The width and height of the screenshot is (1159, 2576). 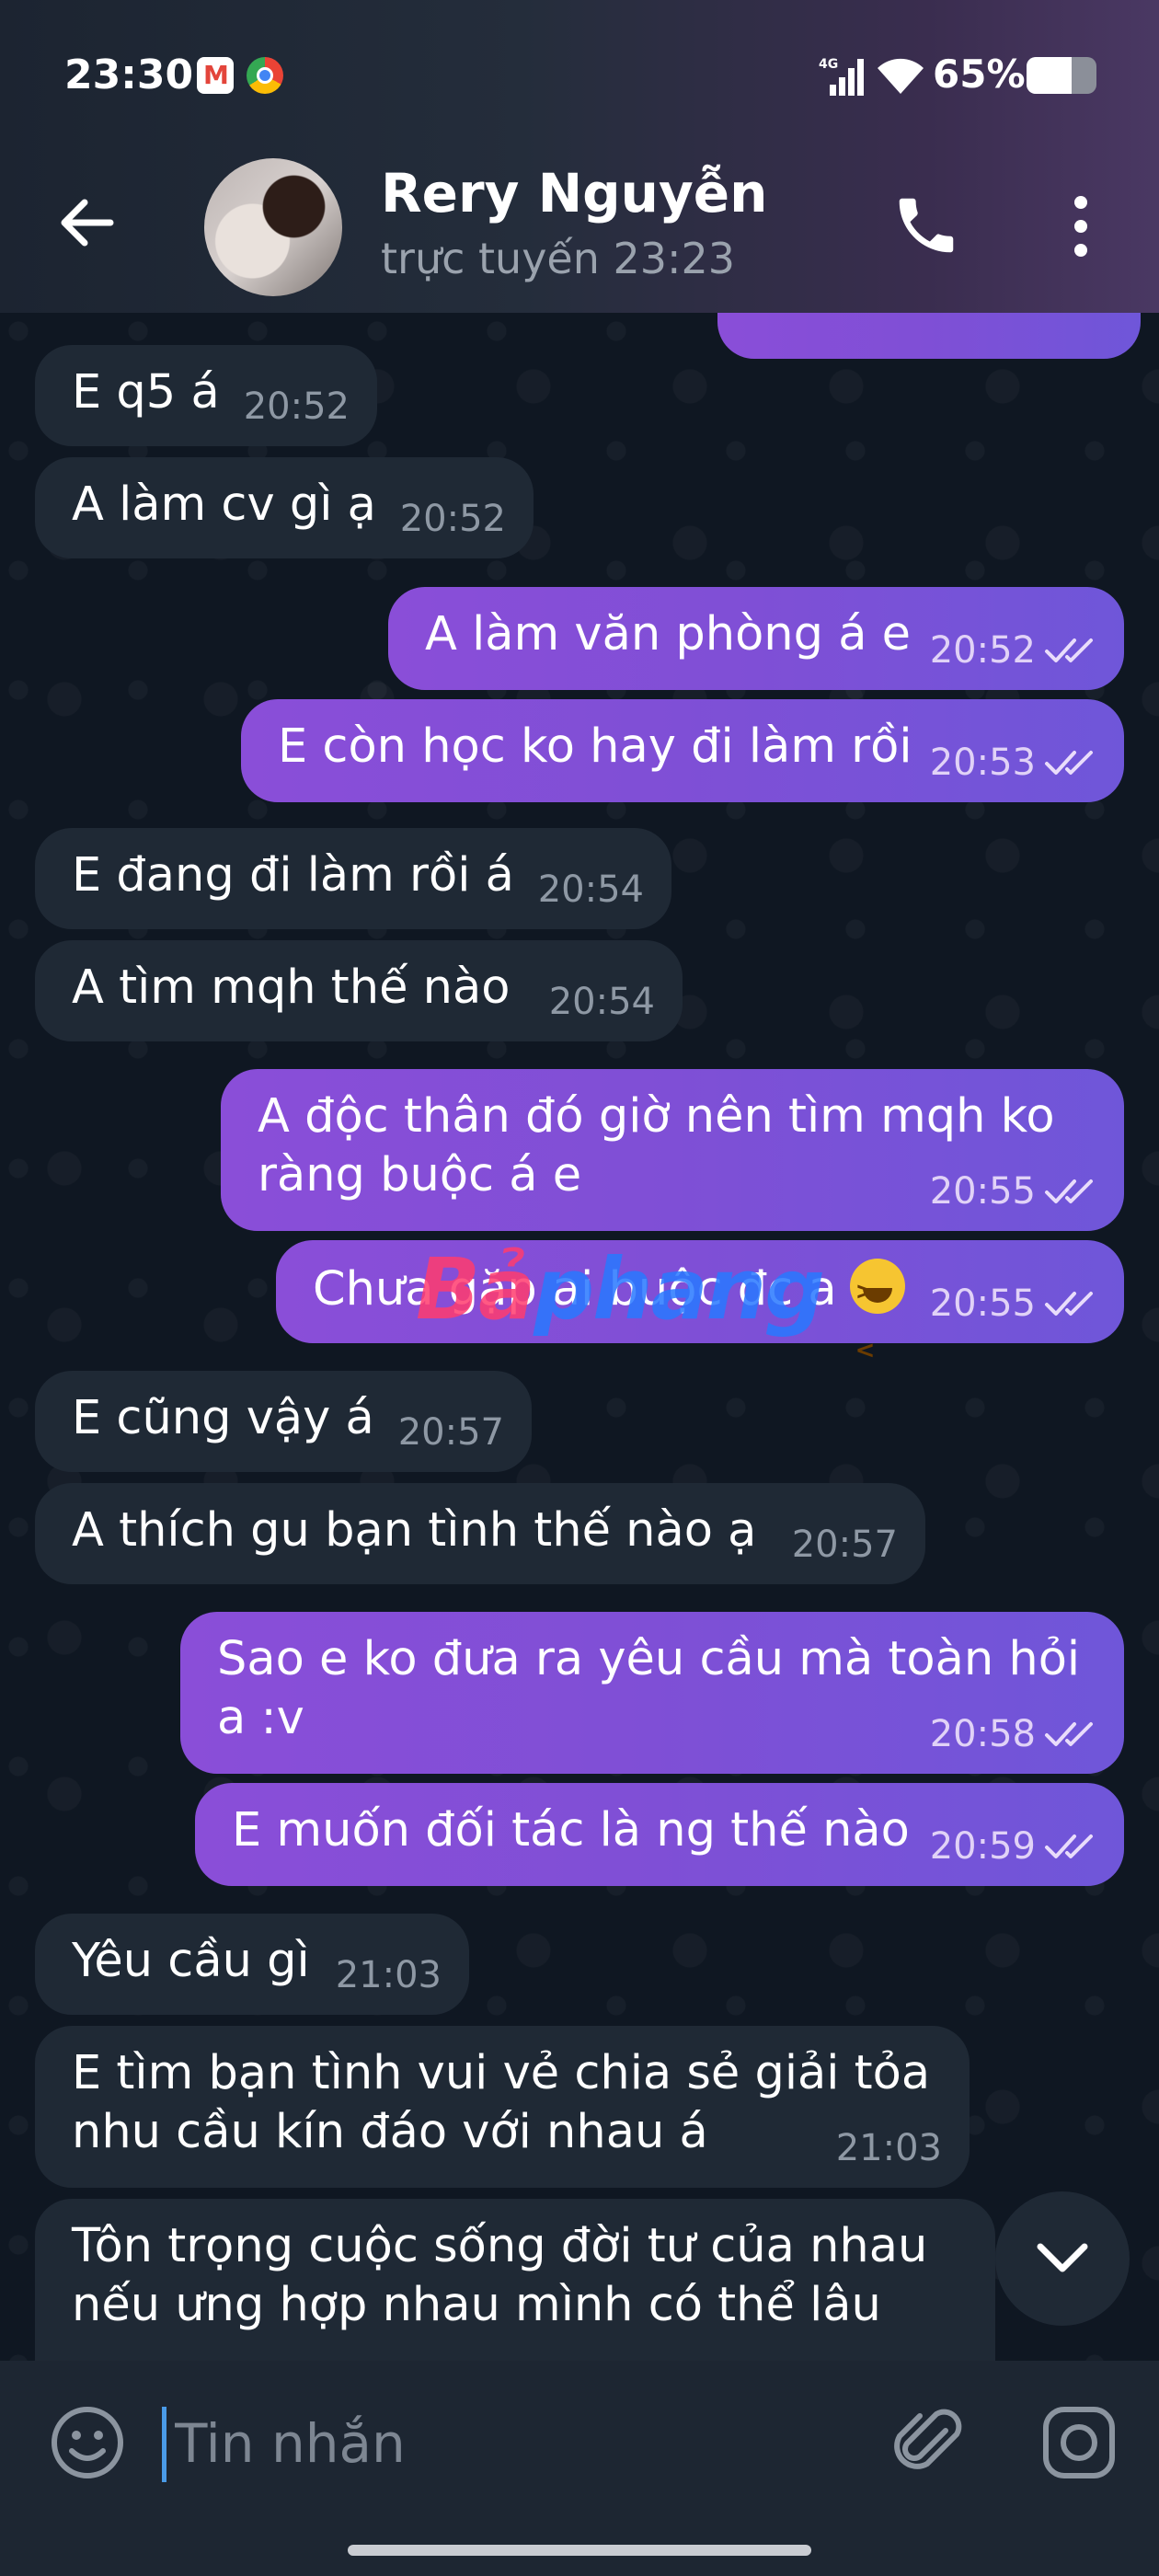 I want to click on message-composer, so click(x=579, y=2468).